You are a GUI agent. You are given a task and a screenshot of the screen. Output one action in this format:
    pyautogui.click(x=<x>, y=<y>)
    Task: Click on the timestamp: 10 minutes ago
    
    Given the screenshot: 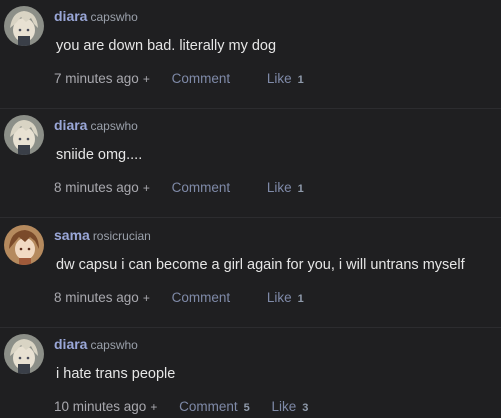 What is the action you would take?
    pyautogui.click(x=100, y=406)
    